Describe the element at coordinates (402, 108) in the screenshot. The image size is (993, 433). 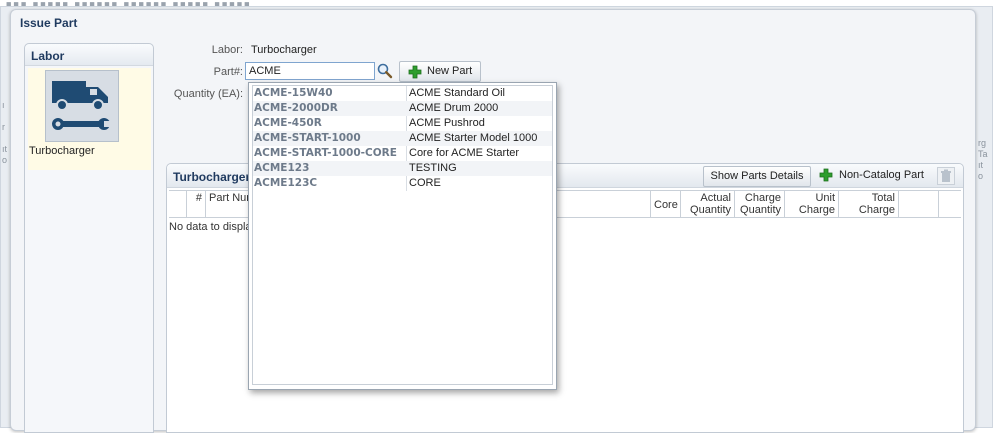
I see `suggestion-item: ACME-2000DR ACME Drum 2000` at that location.